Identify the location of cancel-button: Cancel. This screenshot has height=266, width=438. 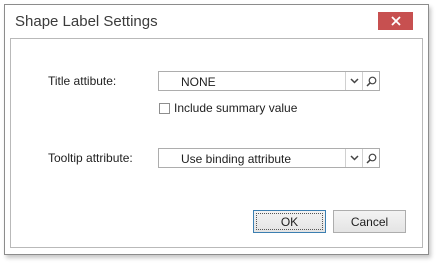
(369, 221).